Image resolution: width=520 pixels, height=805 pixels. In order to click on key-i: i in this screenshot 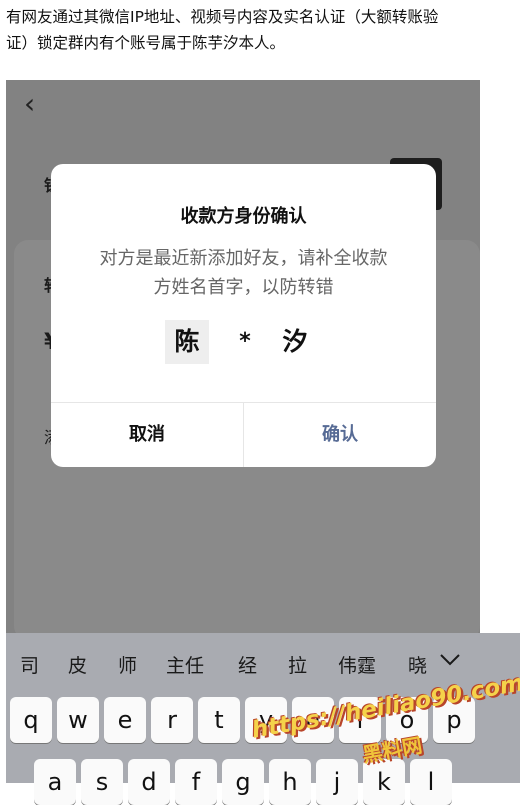, I will do `click(360, 720)`.